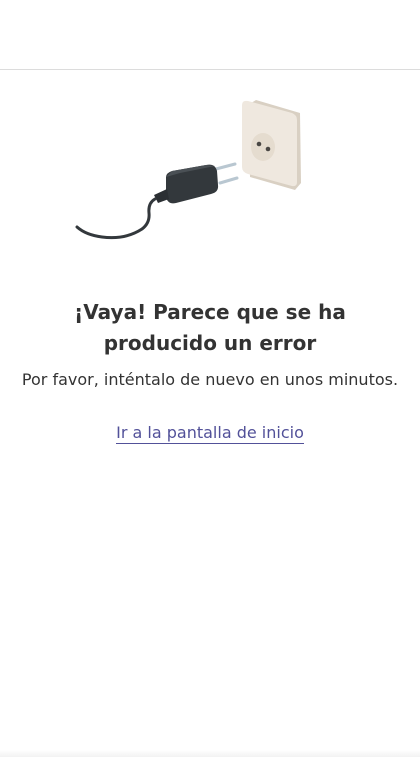 This screenshot has height=757, width=420. What do you see at coordinates (210, 35) in the screenshot?
I see `top-bar` at bounding box center [210, 35].